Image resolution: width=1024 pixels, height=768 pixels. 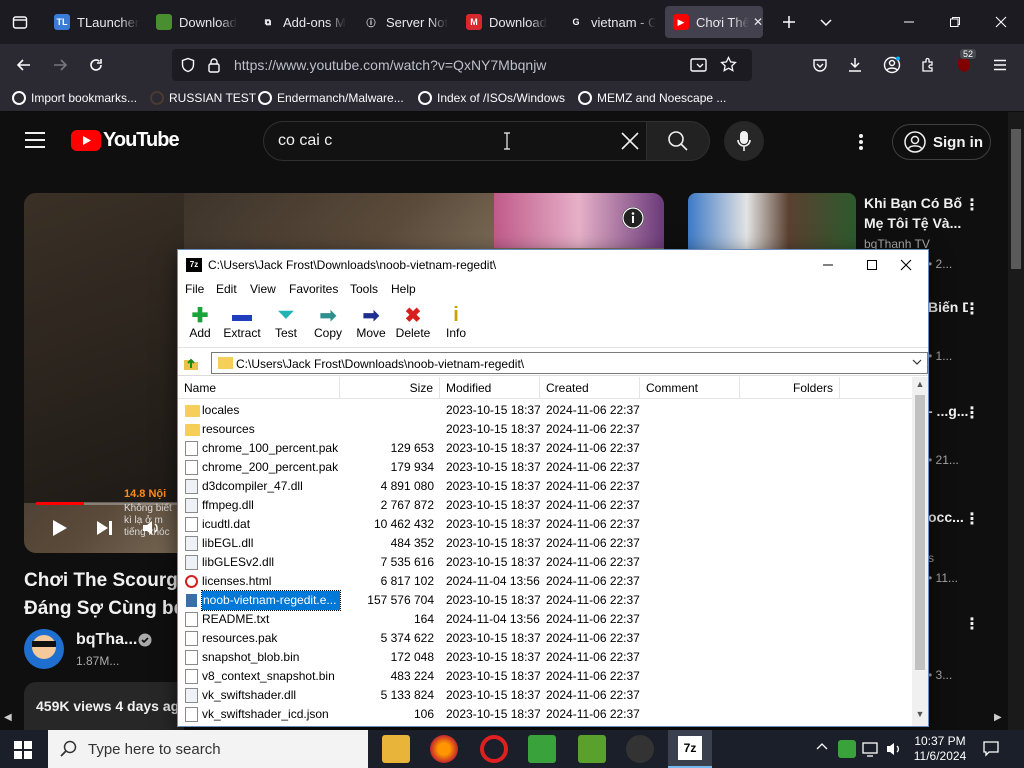 What do you see at coordinates (490, 388) in the screenshot?
I see `column-header-modified: Modified` at bounding box center [490, 388].